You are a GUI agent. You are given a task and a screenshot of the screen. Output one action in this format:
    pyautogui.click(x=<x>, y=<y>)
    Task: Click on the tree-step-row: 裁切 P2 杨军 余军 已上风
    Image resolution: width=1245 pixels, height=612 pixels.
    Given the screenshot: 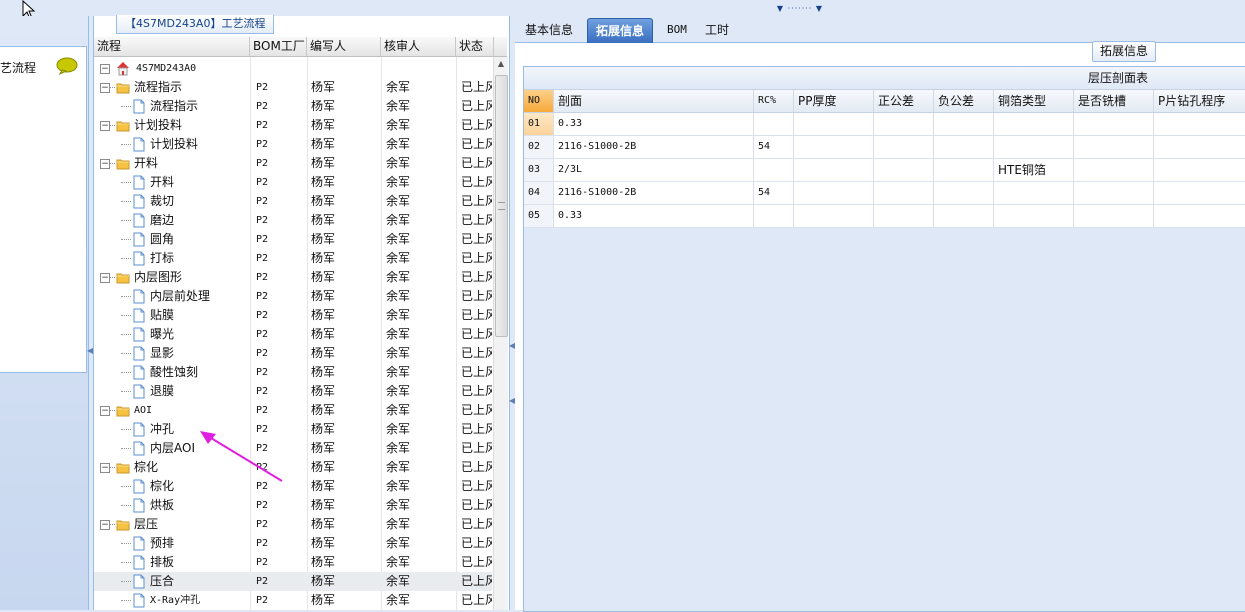 What is the action you would take?
    pyautogui.click(x=293, y=201)
    